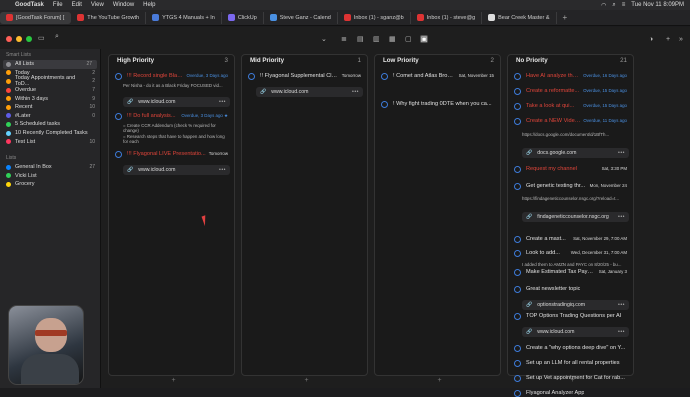 This screenshot has width=690, height=397. Describe the element at coordinates (50, 116) in the screenshot. I see `sidebar-item: #Later 0` at that location.